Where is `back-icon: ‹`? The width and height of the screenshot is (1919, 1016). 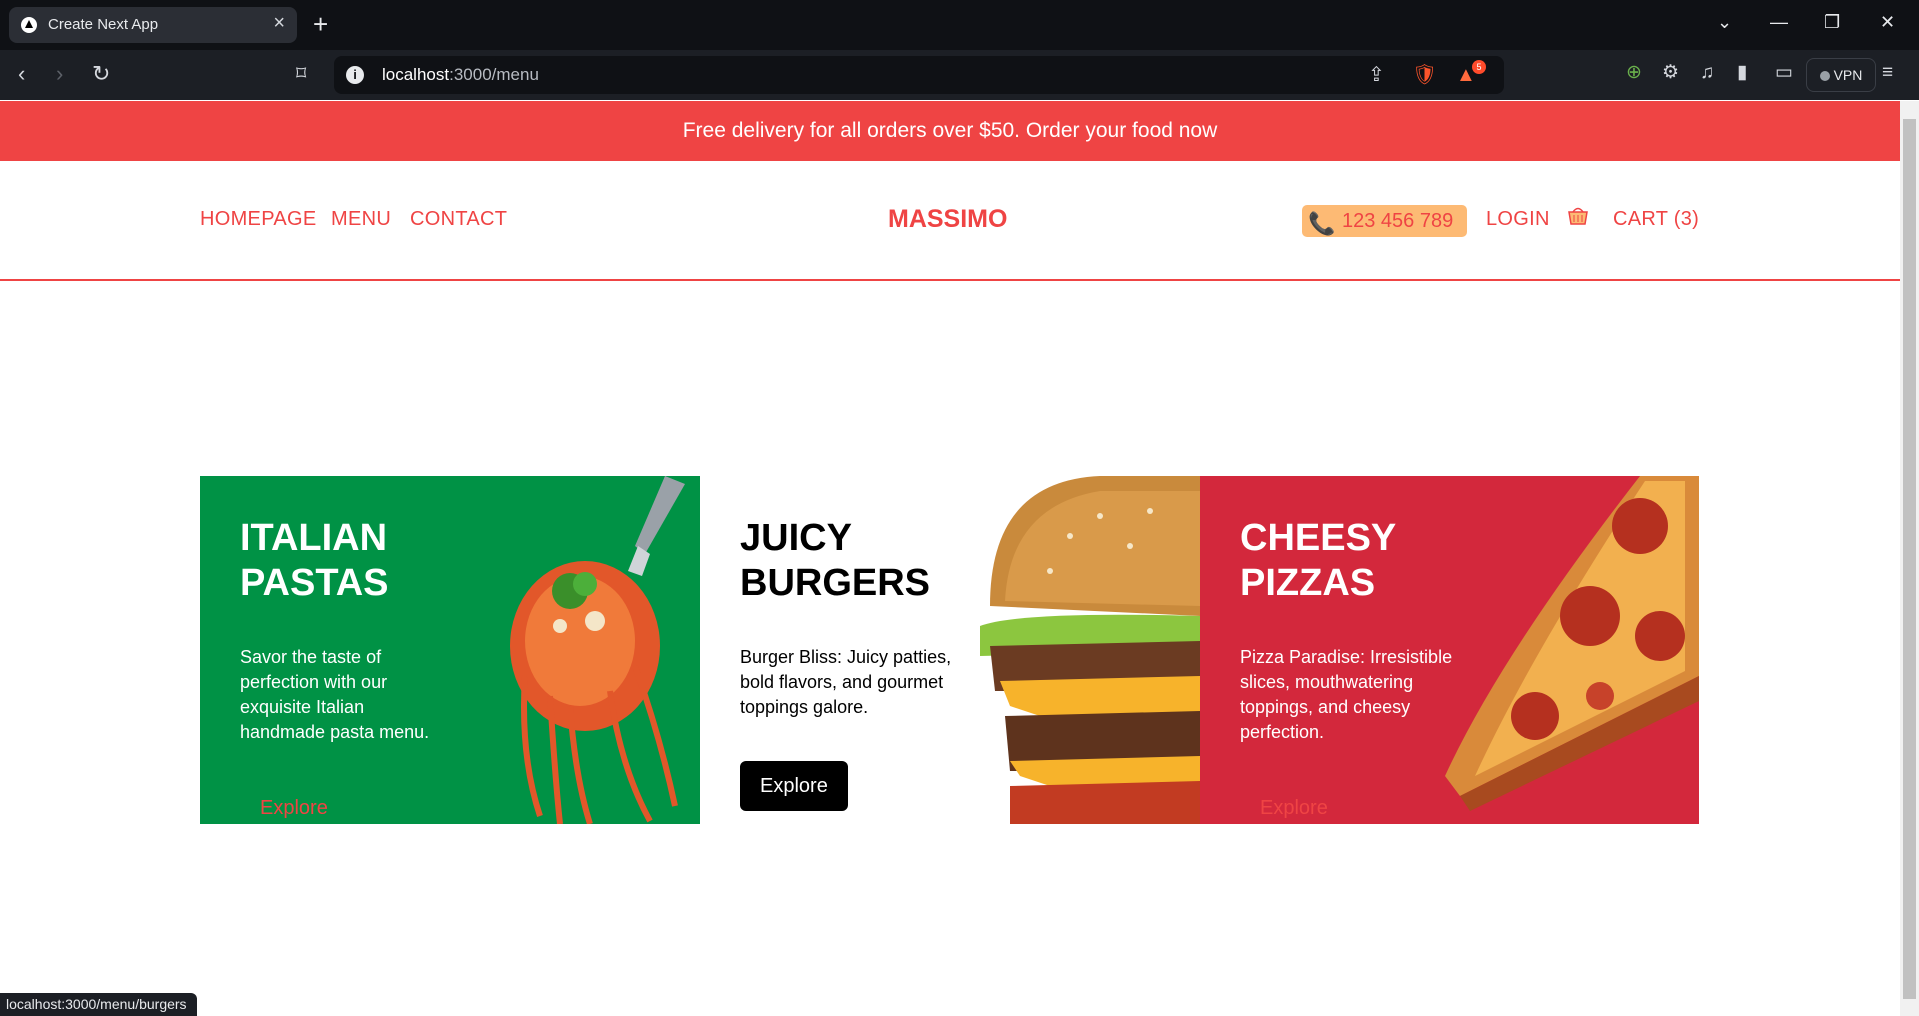
back-icon: ‹ is located at coordinates (21, 74).